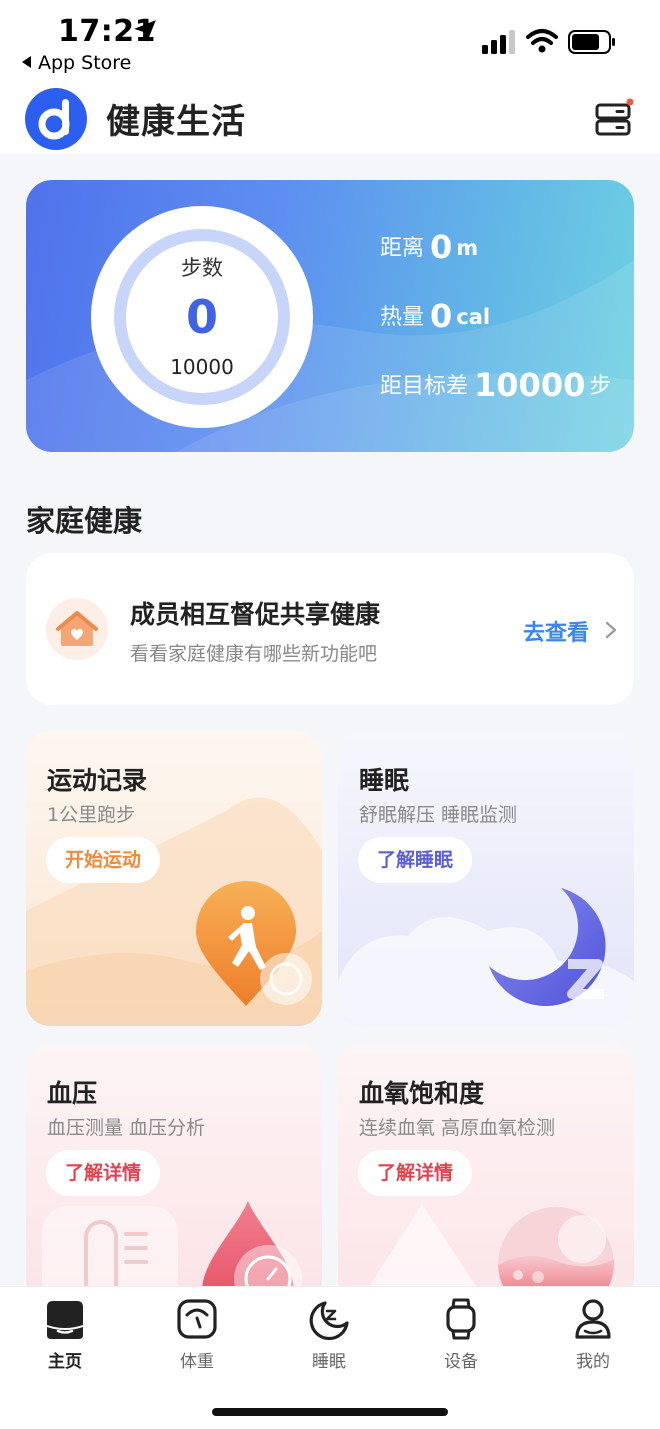 The image size is (660, 1429). Describe the element at coordinates (593, 1362) in the screenshot. I see `tab-profile-label: 我的` at that location.